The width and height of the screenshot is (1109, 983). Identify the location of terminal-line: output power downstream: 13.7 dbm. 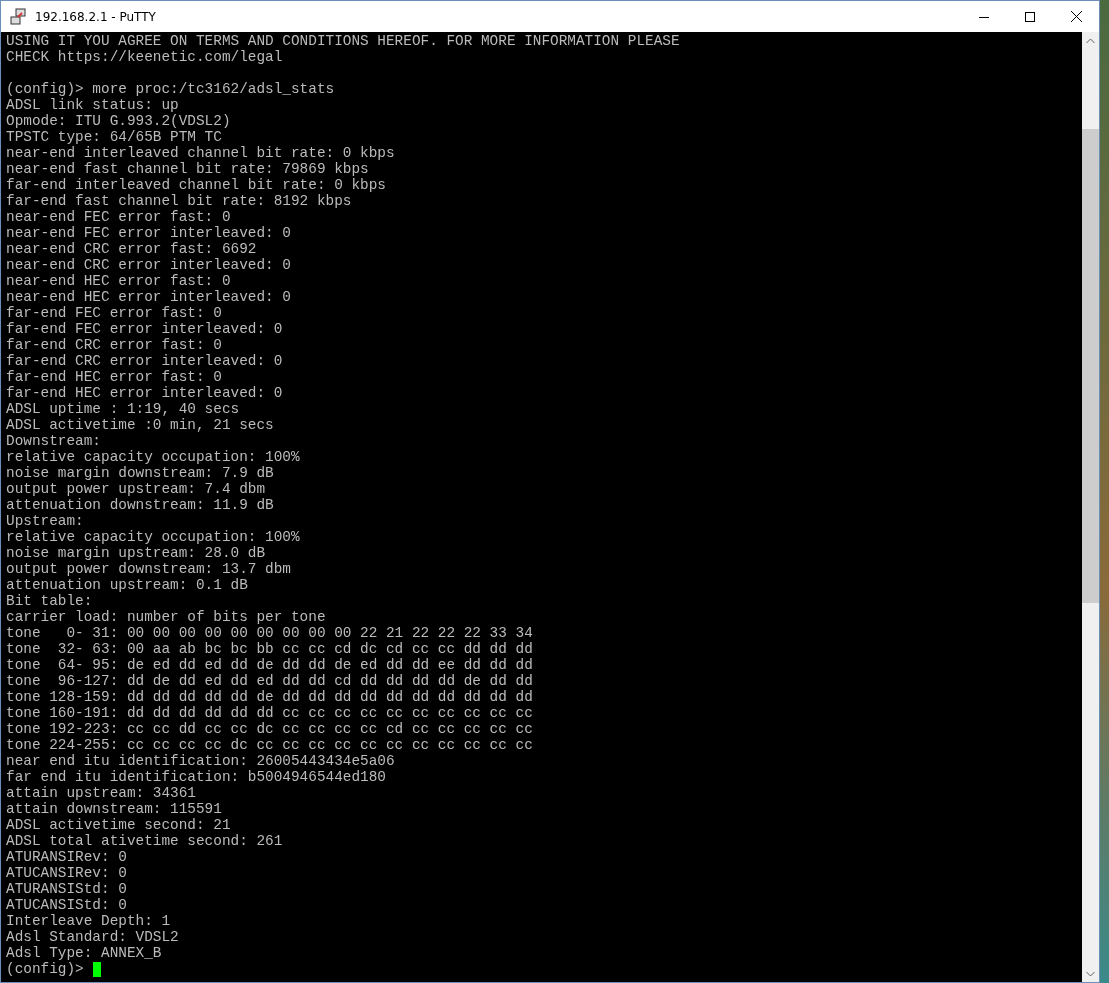
(149, 569).